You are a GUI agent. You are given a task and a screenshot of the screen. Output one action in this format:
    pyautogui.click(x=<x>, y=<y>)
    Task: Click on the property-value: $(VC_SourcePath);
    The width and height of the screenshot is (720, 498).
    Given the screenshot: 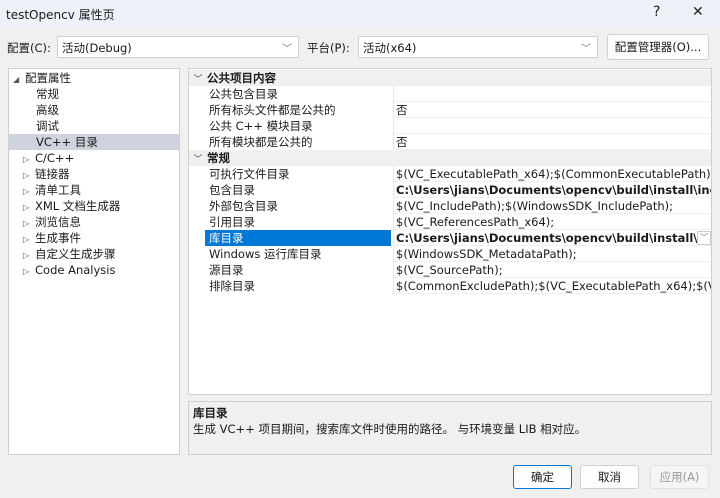 What is the action you would take?
    pyautogui.click(x=552, y=270)
    